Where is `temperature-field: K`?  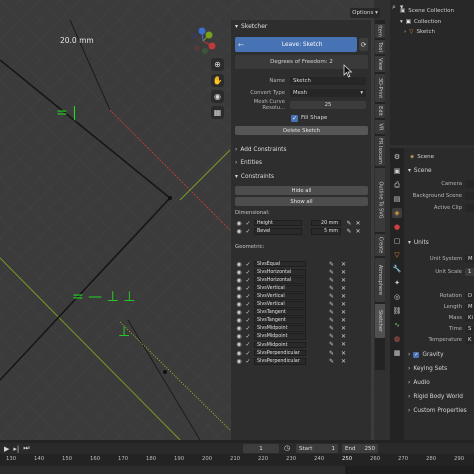
temperature-field: K is located at coordinates (469, 340).